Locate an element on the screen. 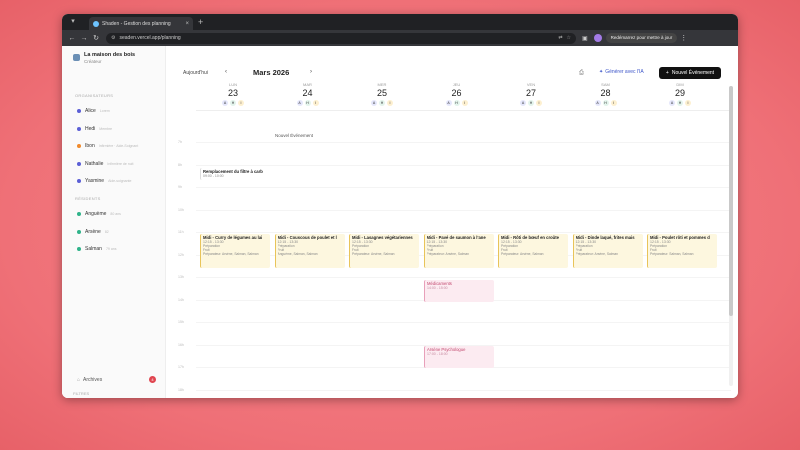 The height and width of the screenshot is (450, 800). translate-icon: ⇄ is located at coordinates (560, 38).